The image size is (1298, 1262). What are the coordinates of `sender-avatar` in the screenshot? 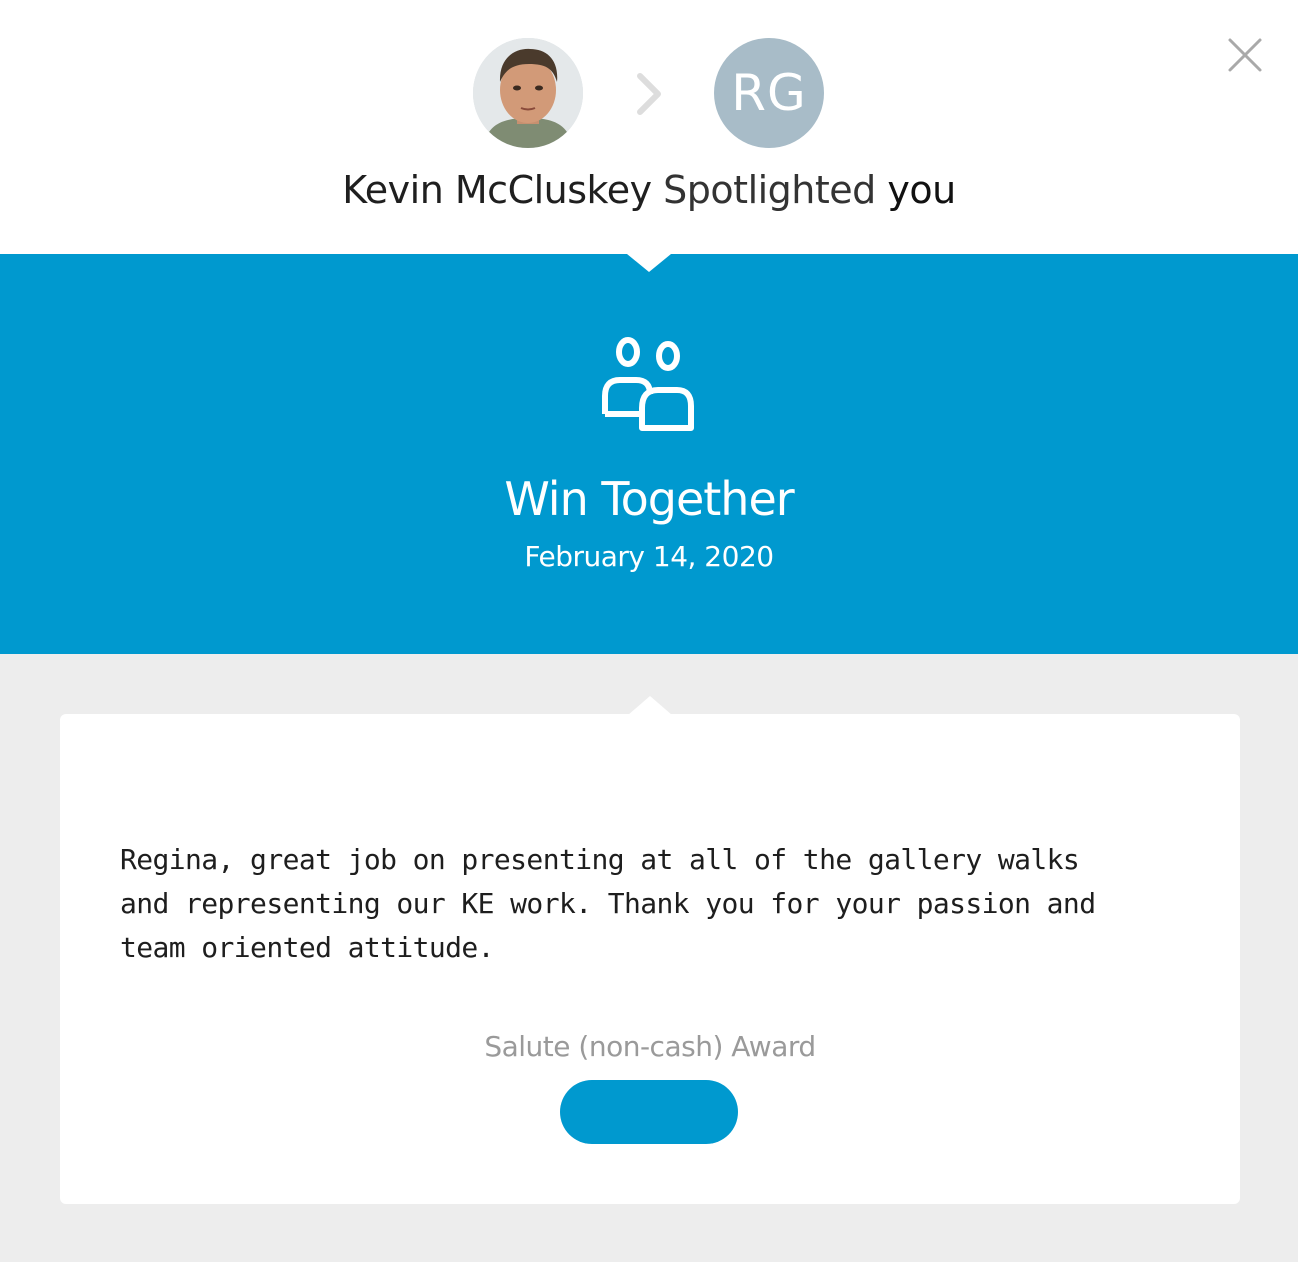 It's located at (528, 93).